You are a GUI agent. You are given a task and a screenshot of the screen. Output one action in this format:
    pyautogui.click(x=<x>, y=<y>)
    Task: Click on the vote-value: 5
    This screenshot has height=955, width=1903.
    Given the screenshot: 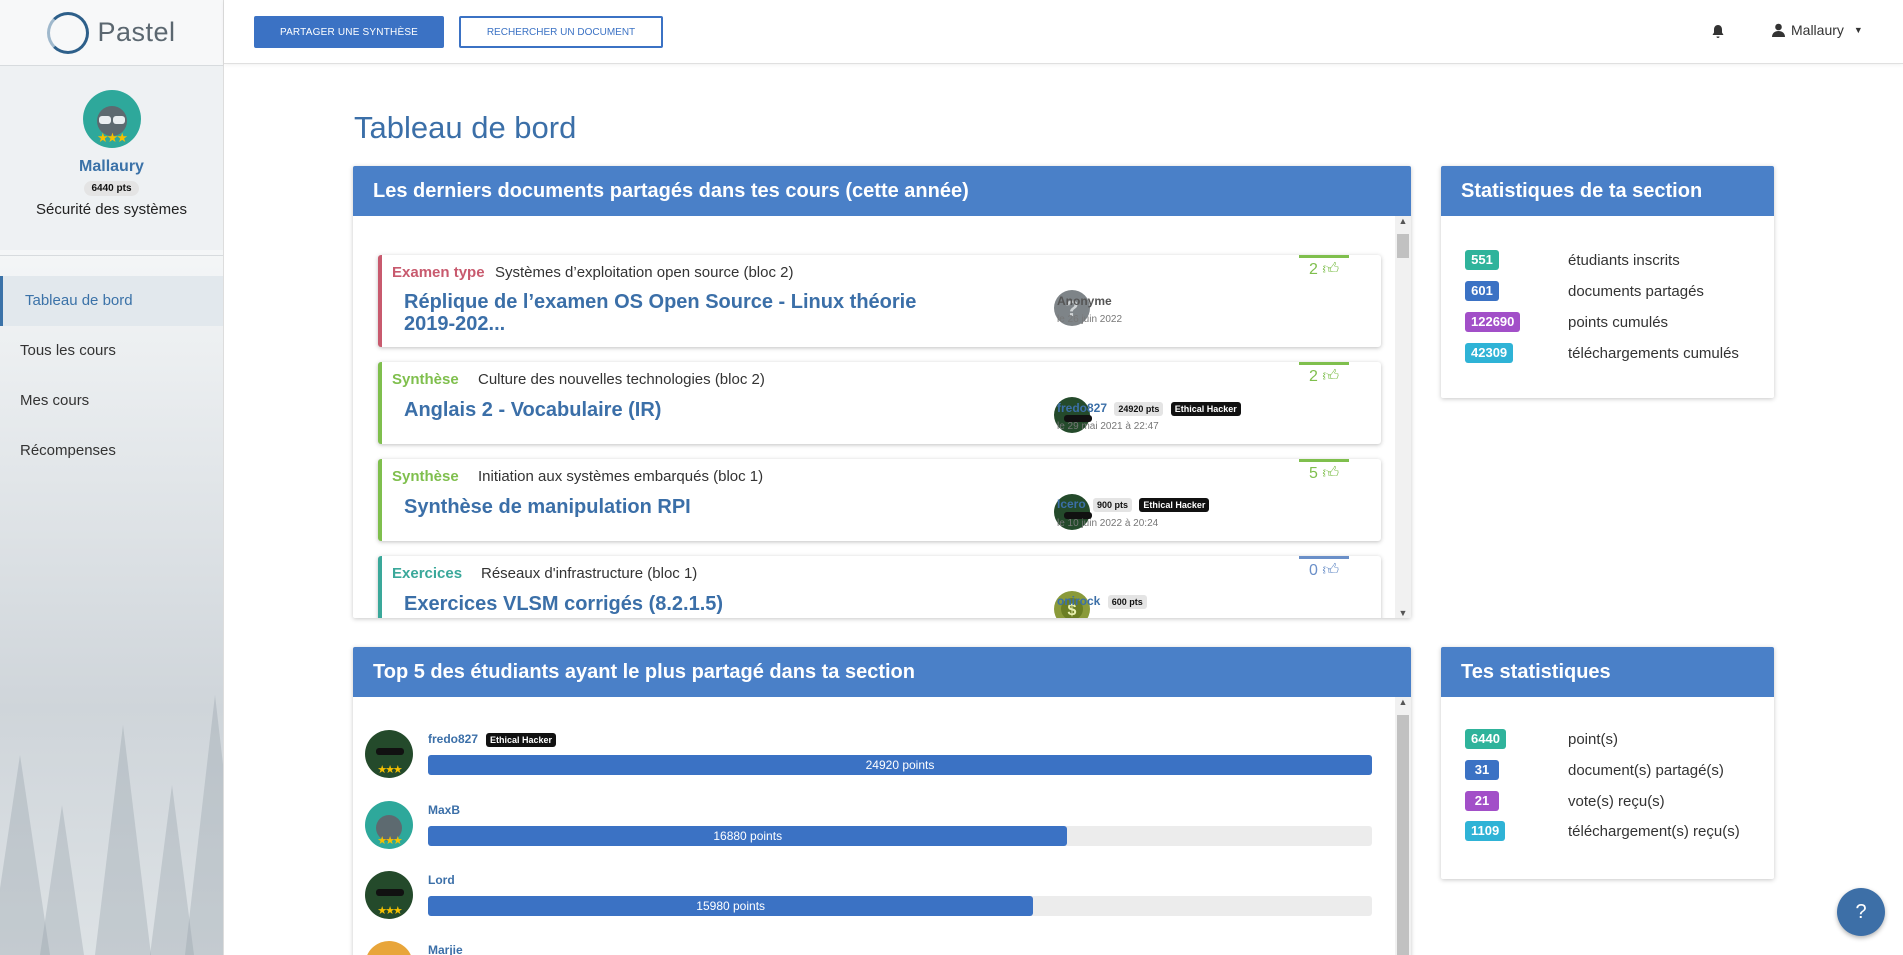 What is the action you would take?
    pyautogui.click(x=1313, y=473)
    